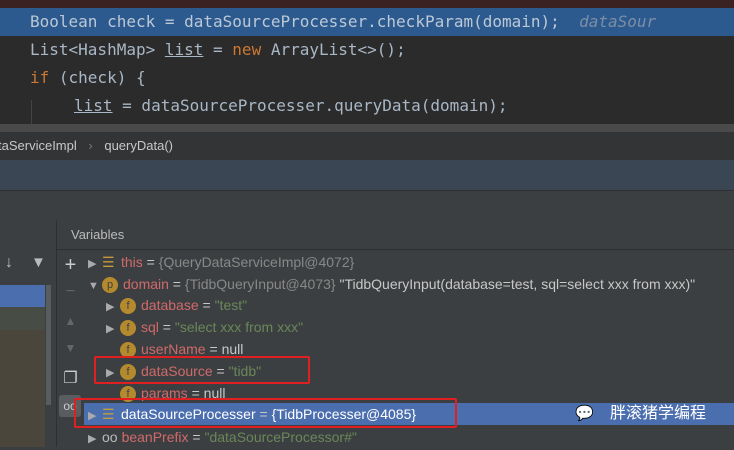  What do you see at coordinates (218, 50) in the screenshot?
I see `code-line: List<HashMap> list = new ArrayList<>();` at bounding box center [218, 50].